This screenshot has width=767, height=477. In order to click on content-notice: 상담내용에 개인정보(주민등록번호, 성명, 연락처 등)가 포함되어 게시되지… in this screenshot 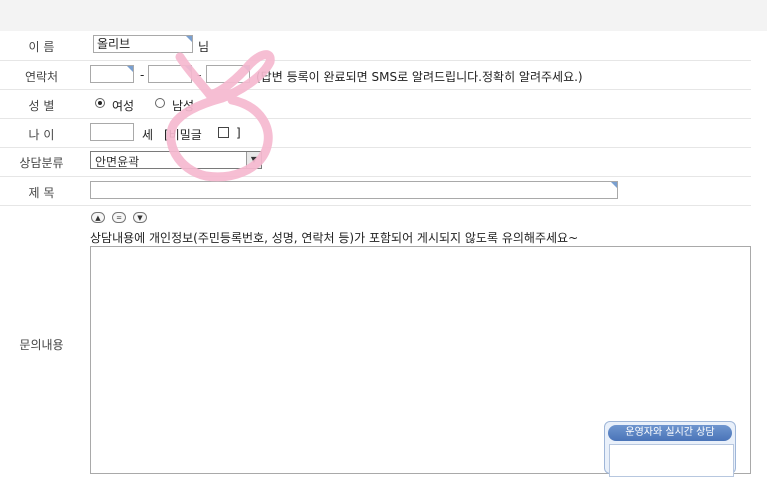, I will do `click(334, 238)`.